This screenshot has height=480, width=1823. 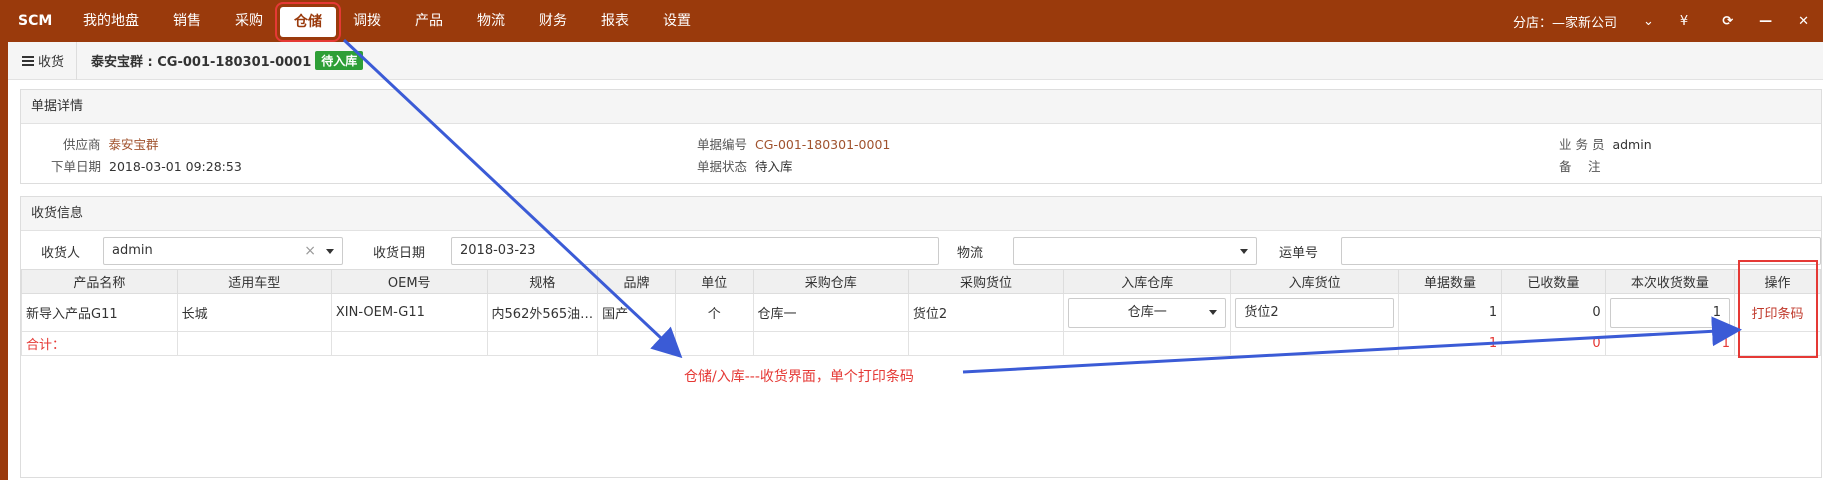 What do you see at coordinates (774, 166) in the screenshot?
I see `doc-status-value: 待入库` at bounding box center [774, 166].